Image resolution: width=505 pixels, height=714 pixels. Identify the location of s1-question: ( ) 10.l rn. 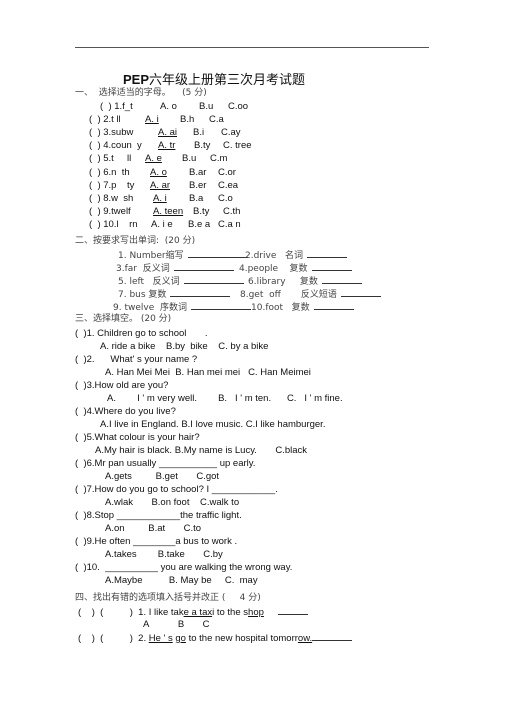
(113, 224).